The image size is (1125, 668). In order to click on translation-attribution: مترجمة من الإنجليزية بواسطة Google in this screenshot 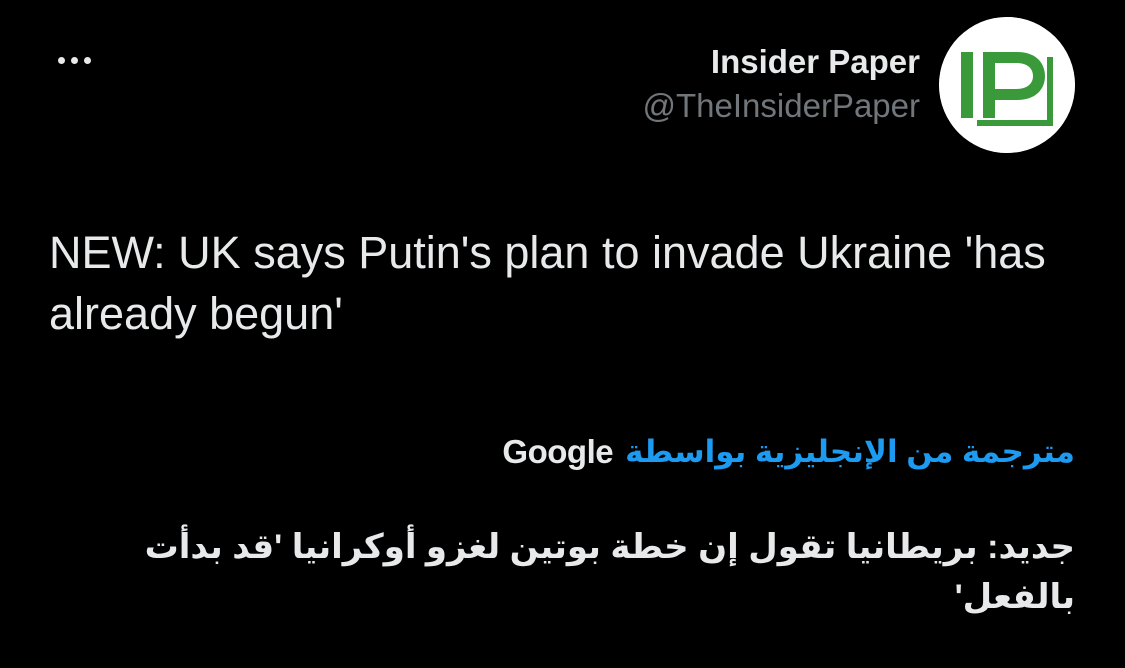, I will do `click(788, 452)`.